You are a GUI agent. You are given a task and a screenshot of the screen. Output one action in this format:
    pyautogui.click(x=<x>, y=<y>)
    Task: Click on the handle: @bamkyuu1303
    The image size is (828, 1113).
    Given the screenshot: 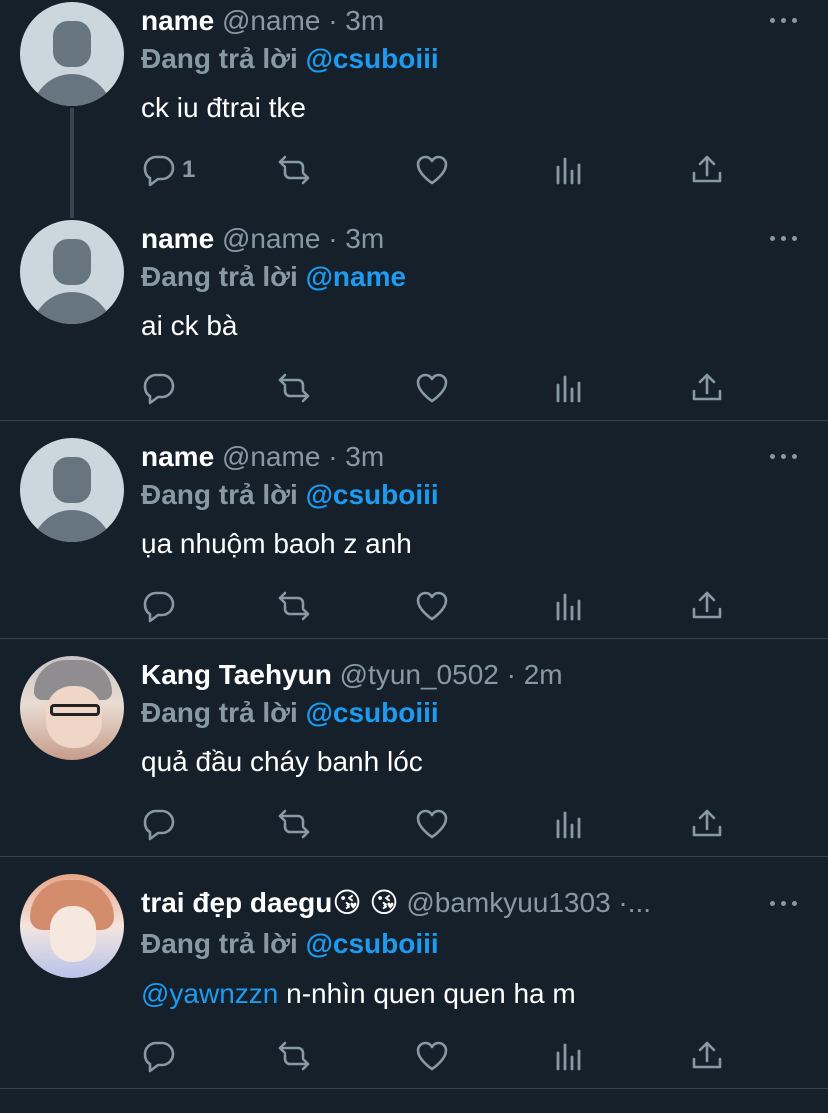 What is the action you would take?
    pyautogui.click(x=508, y=902)
    